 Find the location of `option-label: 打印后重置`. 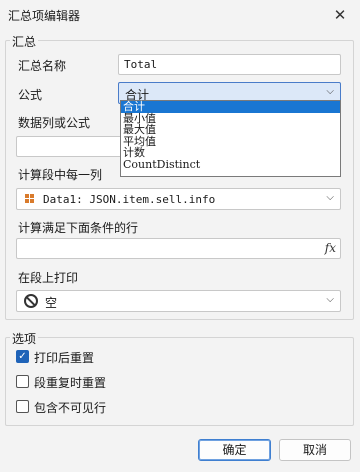

option-label: 打印后重置 is located at coordinates (64, 358).